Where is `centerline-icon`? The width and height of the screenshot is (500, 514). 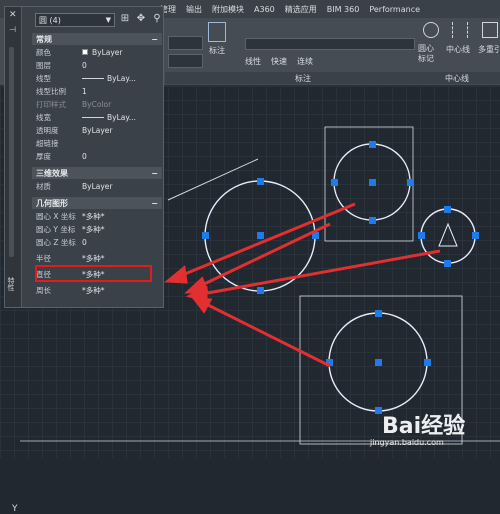
centerline-icon is located at coordinates (460, 30).